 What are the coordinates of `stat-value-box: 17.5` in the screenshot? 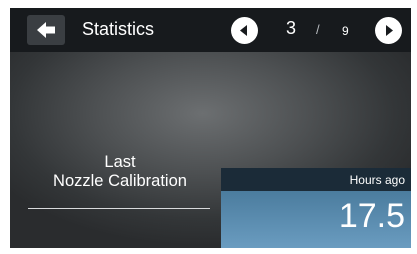 It's located at (316, 219).